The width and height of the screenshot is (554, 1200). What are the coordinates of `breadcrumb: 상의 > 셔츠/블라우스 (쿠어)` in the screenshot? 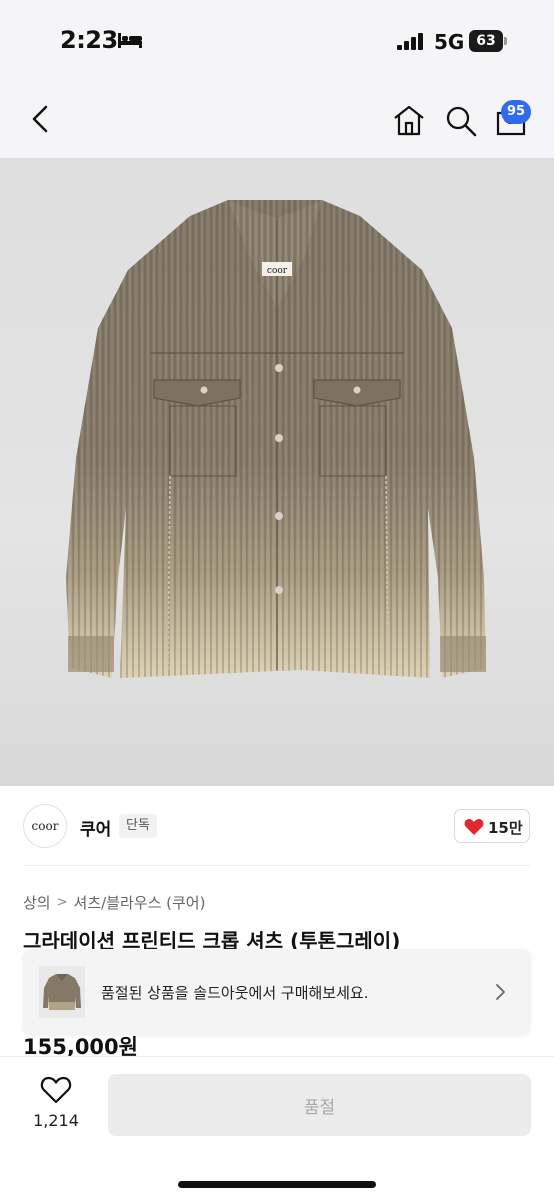 It's located at (114, 902).